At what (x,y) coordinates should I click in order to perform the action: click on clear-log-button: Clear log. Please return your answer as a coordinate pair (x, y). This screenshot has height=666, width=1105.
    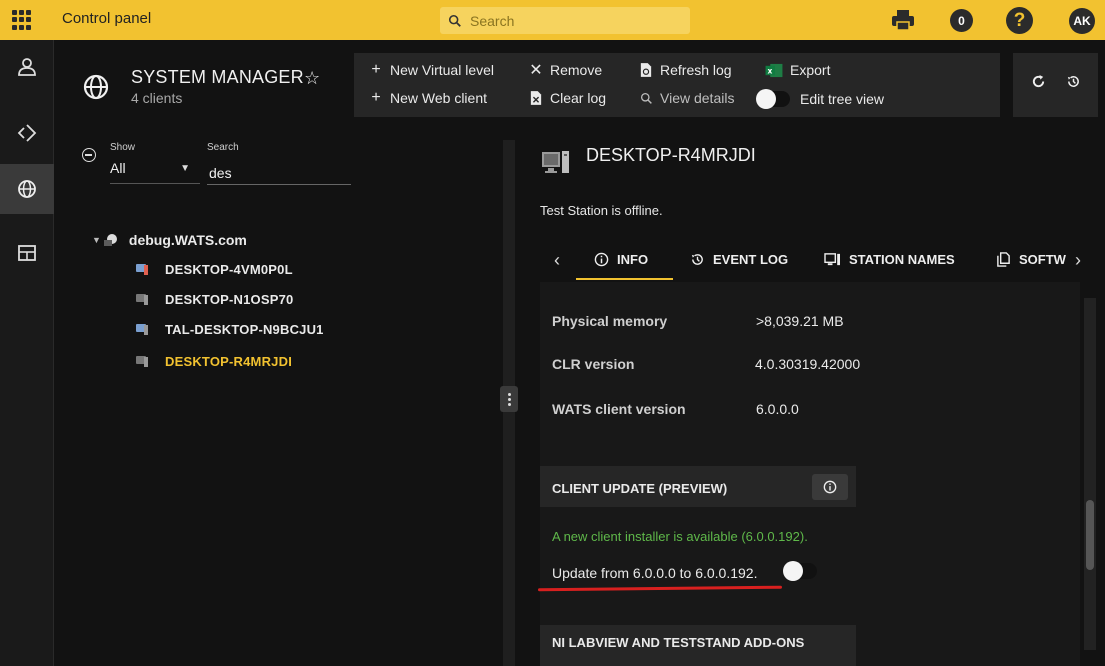
    Looking at the image, I should click on (567, 98).